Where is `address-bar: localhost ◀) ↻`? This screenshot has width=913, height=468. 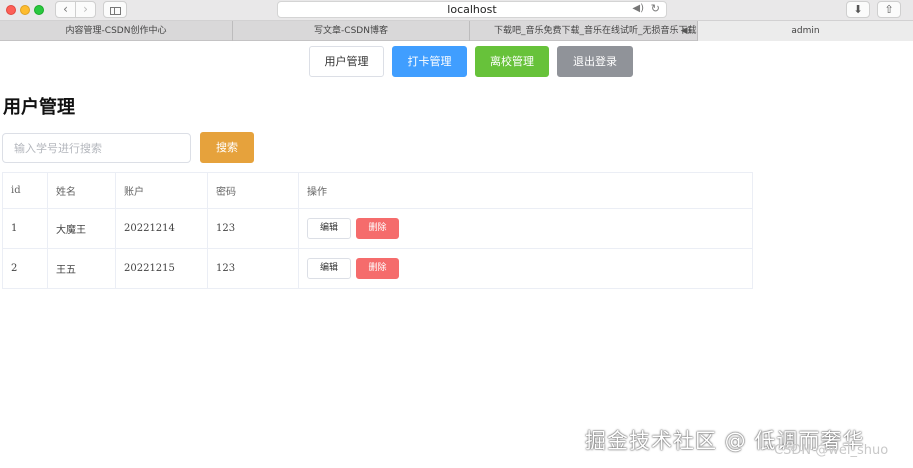
address-bar: localhost ◀) ↻ is located at coordinates (472, 9).